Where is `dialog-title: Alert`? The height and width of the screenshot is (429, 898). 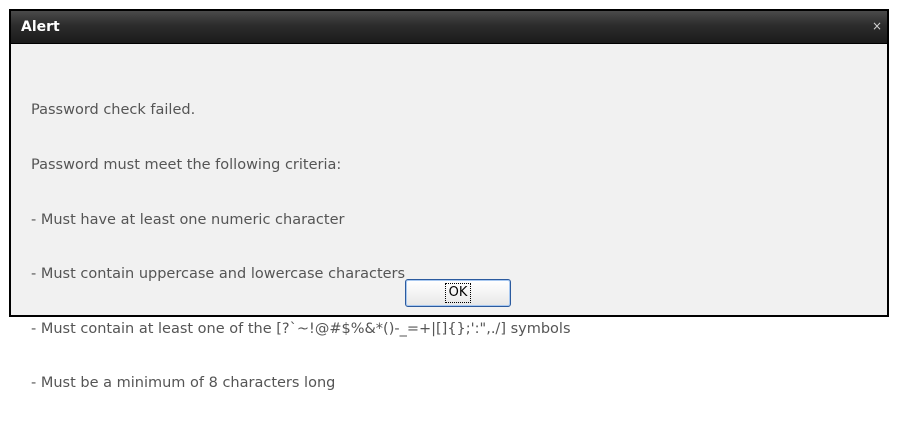 dialog-title: Alert is located at coordinates (40, 27).